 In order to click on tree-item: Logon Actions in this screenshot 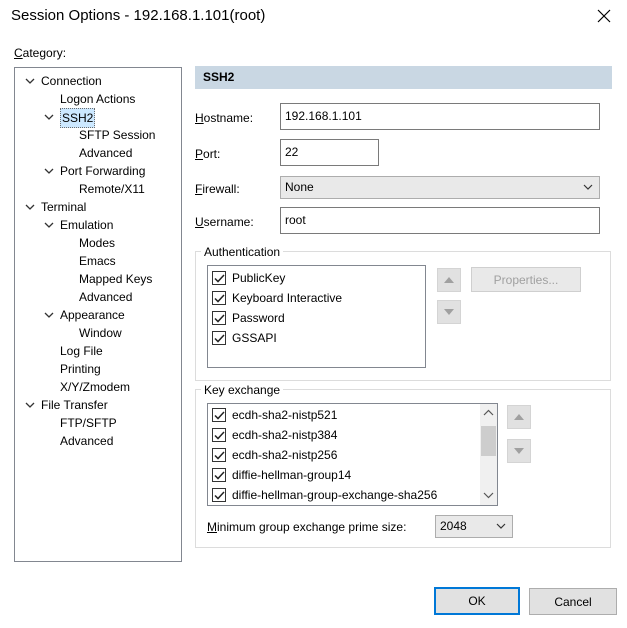, I will do `click(98, 99)`.